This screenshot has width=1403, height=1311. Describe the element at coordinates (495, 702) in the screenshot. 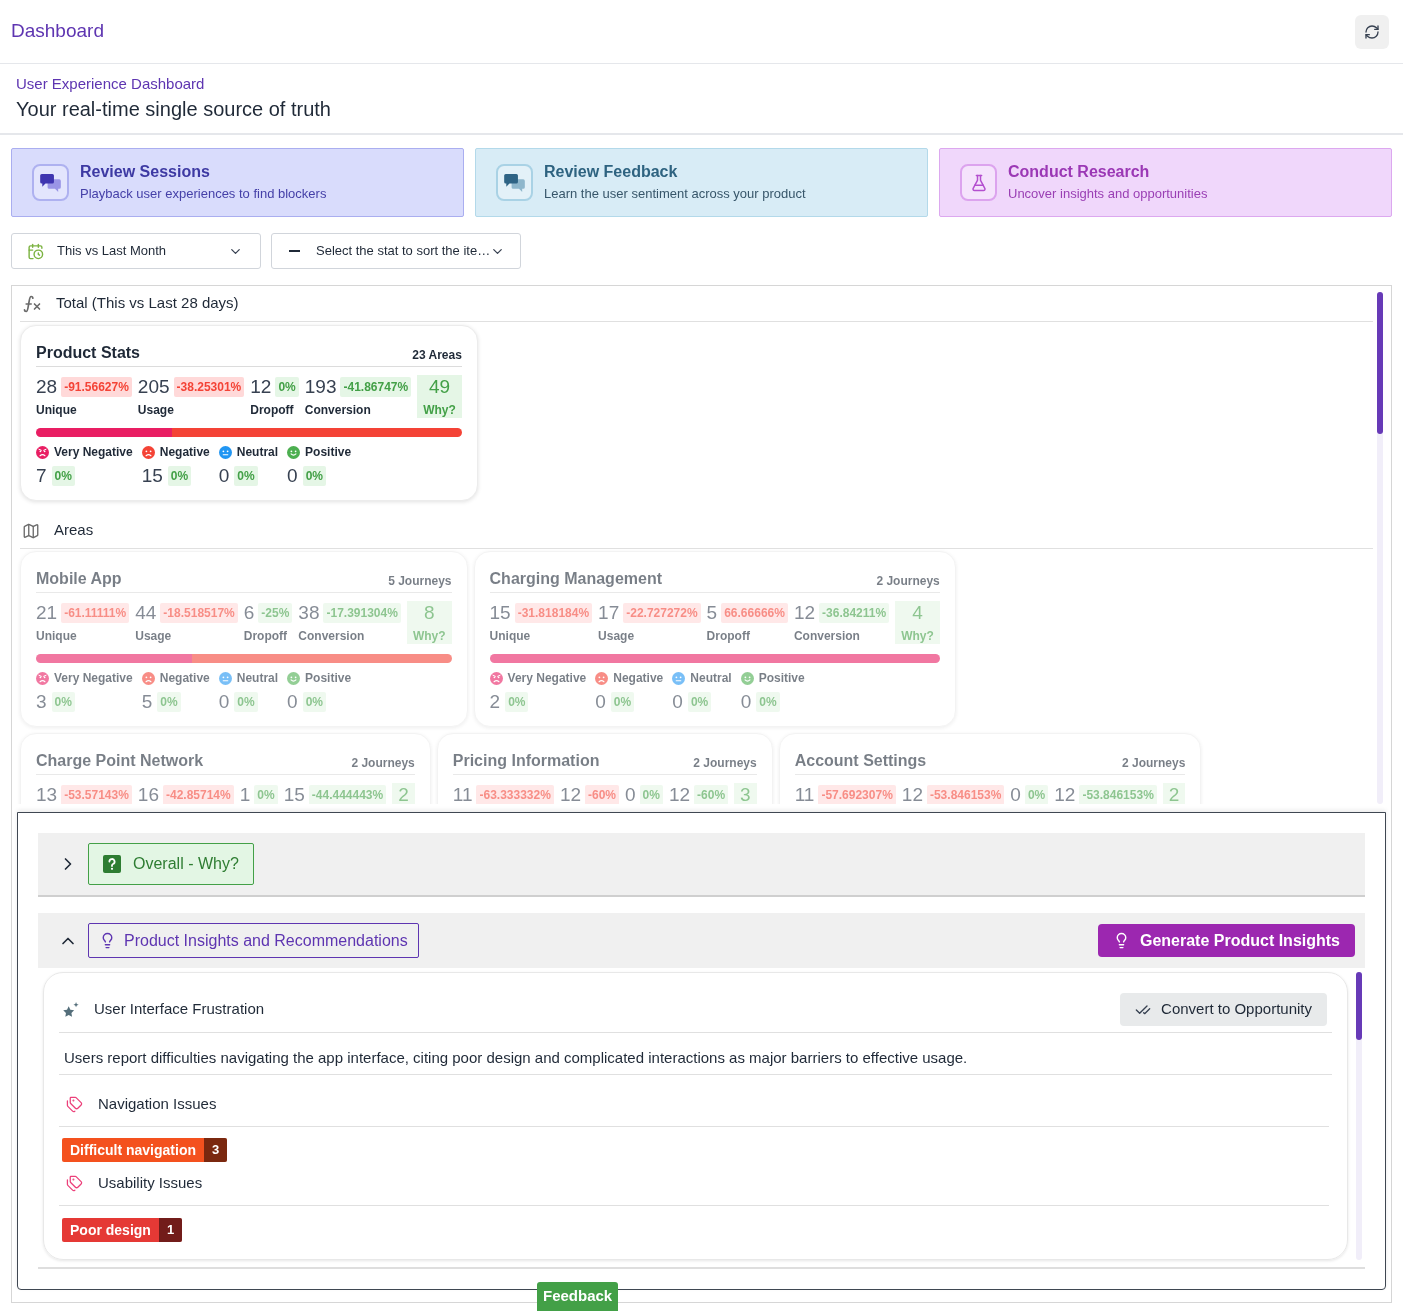

I see `sentiment-count: 2` at that location.